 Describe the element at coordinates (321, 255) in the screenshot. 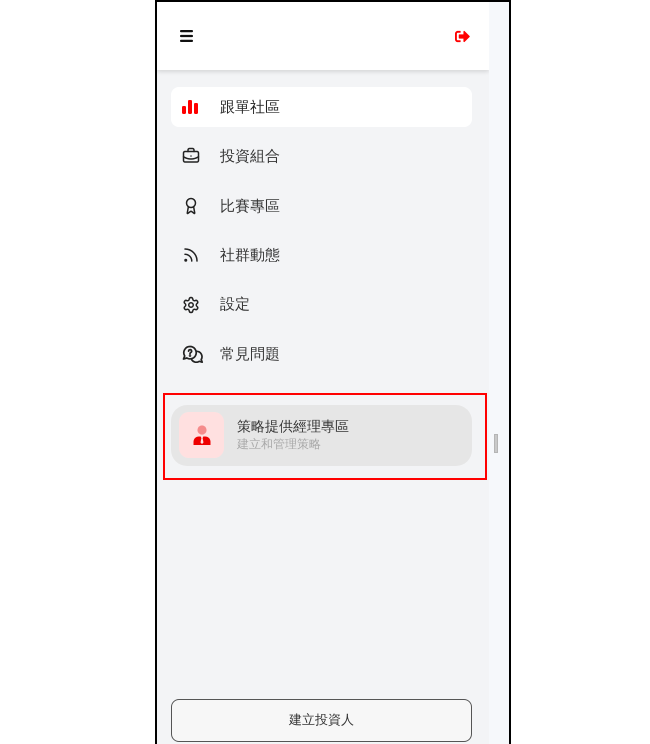

I see `nav-item: 社群動態` at that location.